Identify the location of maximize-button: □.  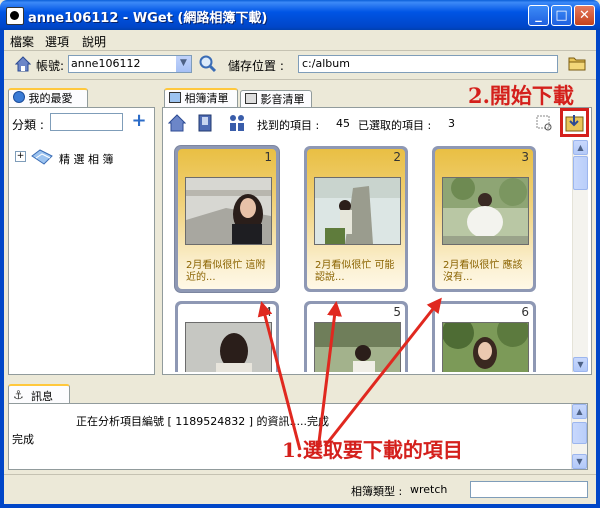
(561, 15).